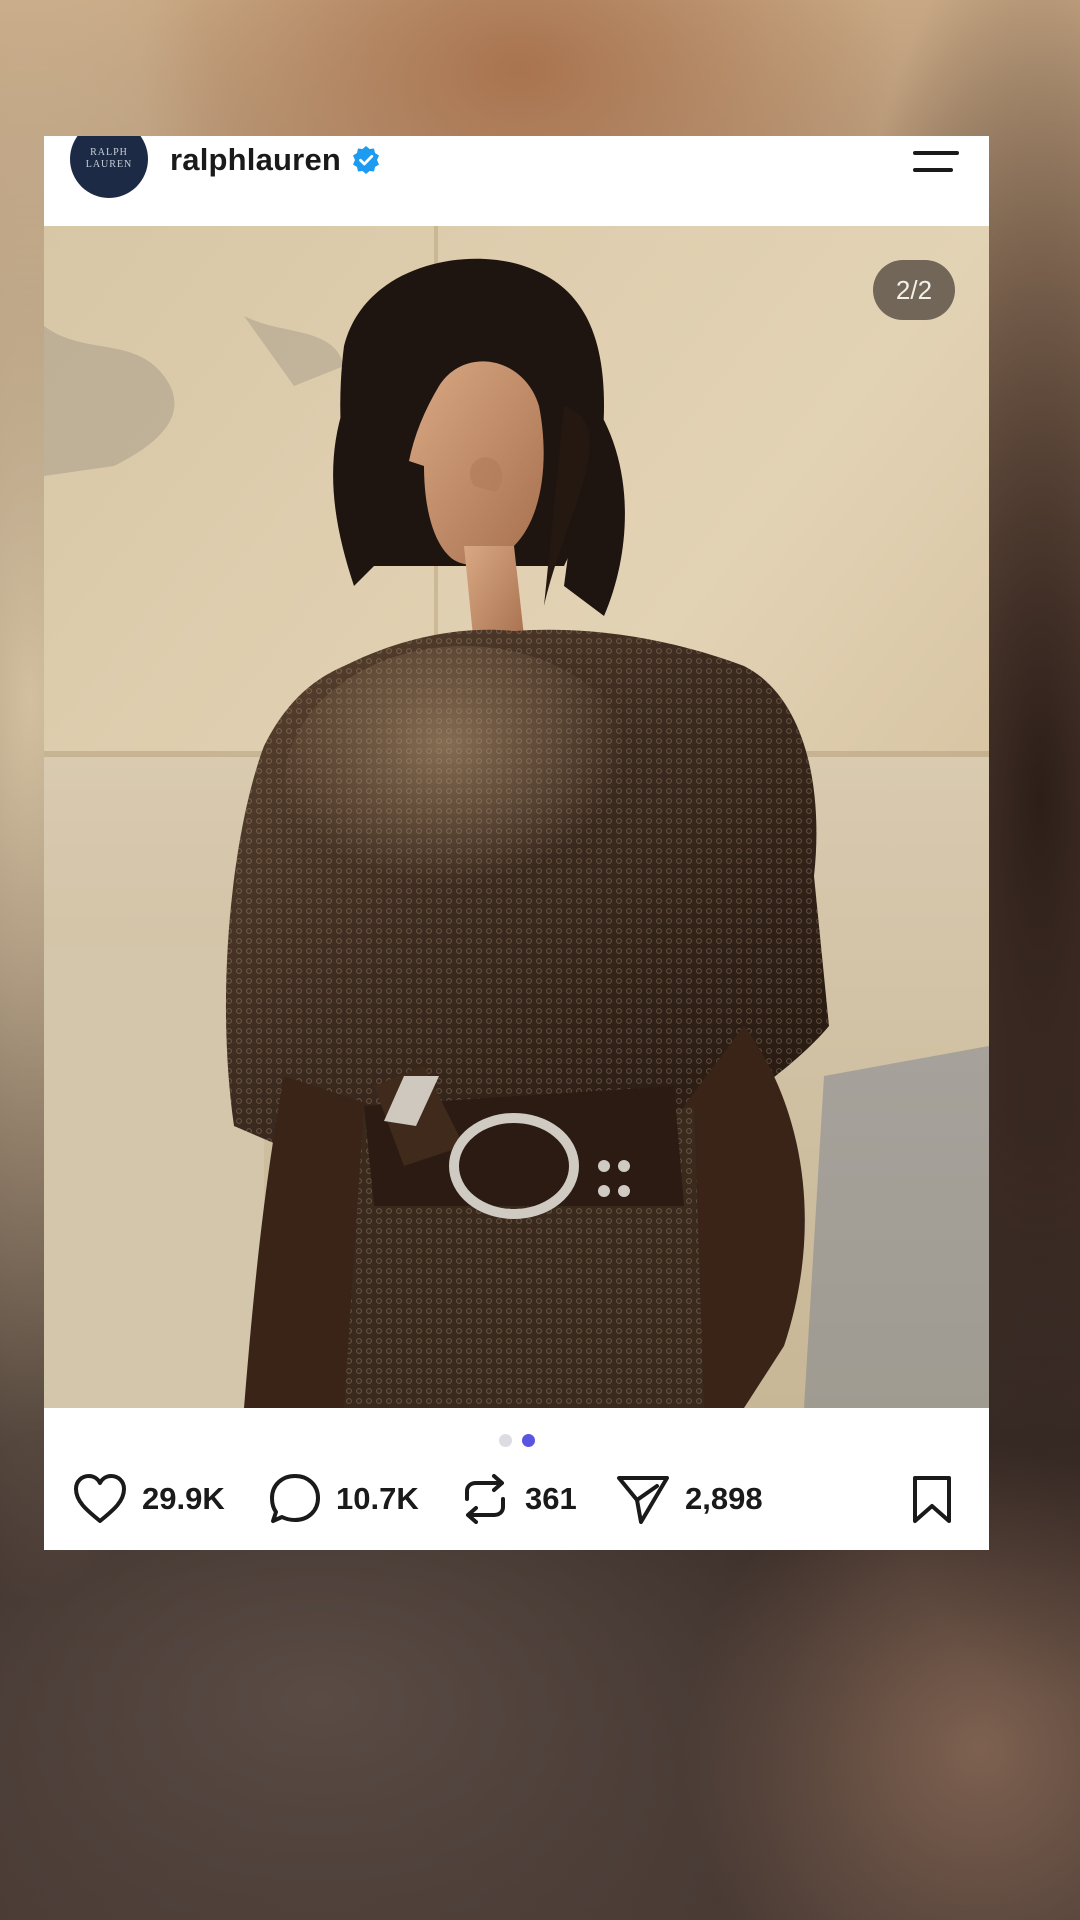  I want to click on repost-count: 361, so click(551, 1498).